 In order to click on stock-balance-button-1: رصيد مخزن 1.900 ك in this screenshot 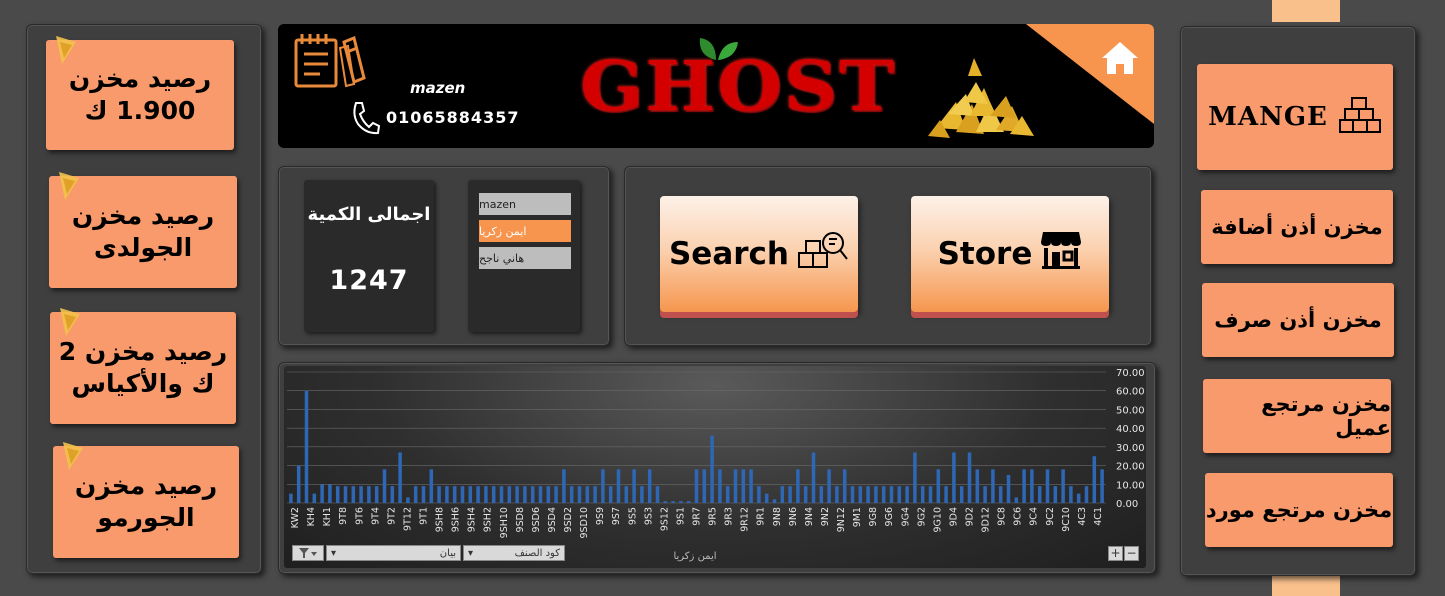, I will do `click(140, 93)`.